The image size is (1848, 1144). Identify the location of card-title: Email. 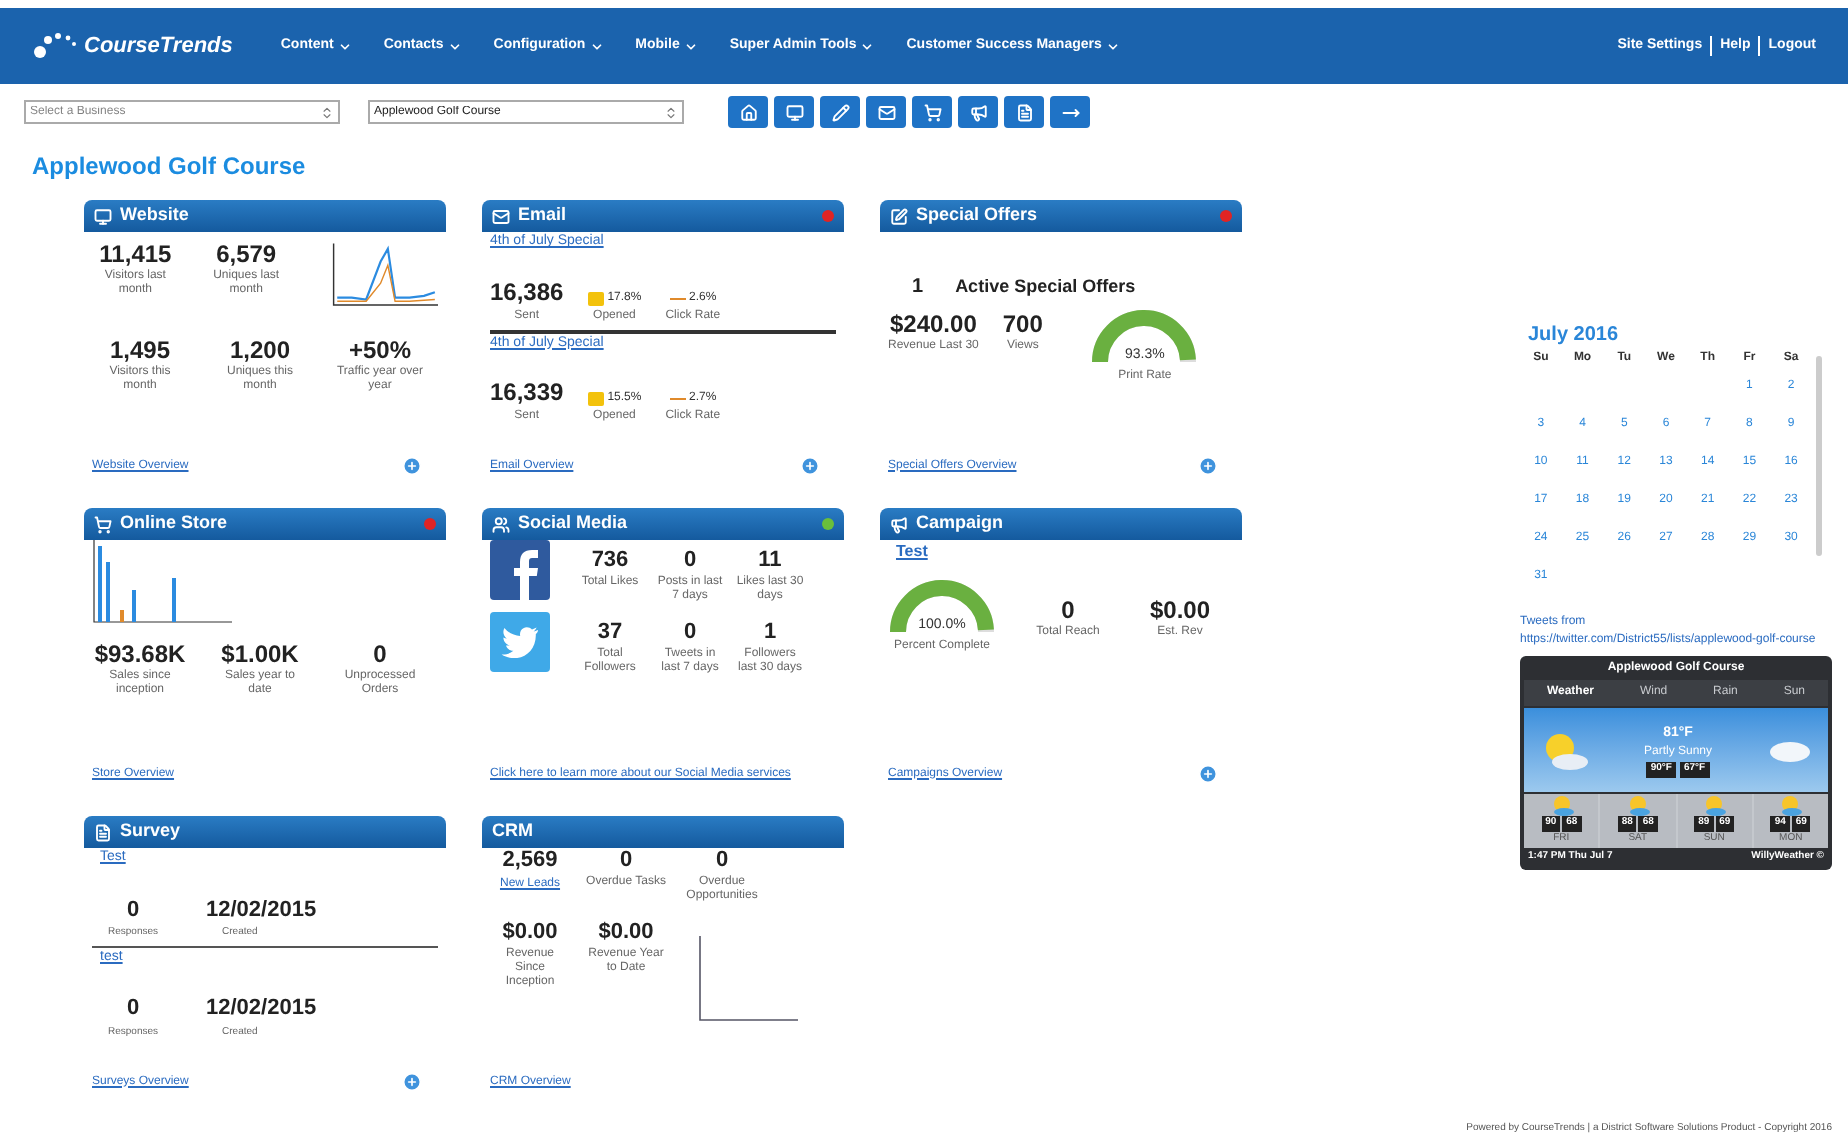
(542, 215).